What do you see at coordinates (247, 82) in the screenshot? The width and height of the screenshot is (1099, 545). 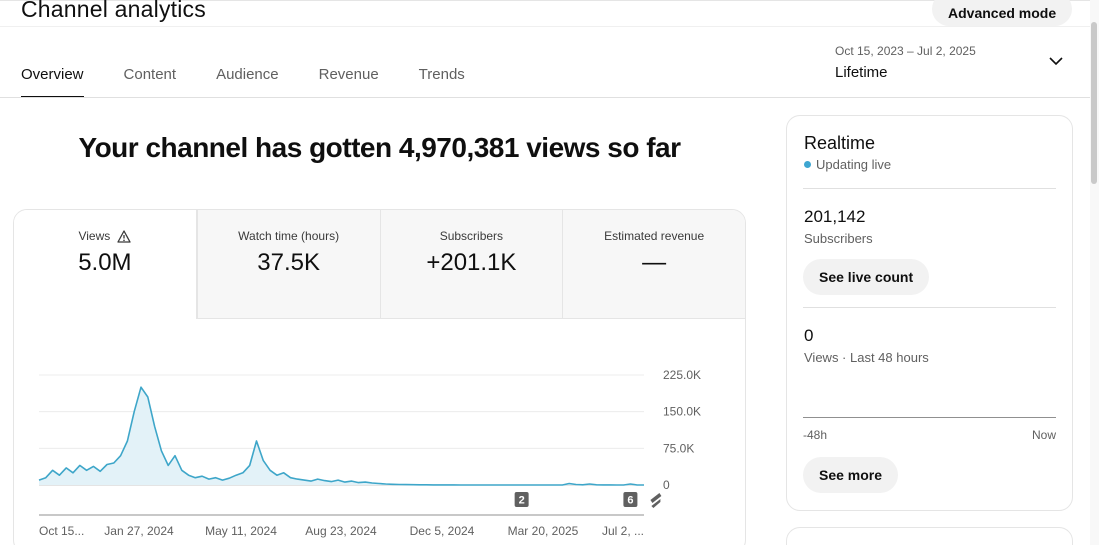 I see `tab-audience: Audience` at bounding box center [247, 82].